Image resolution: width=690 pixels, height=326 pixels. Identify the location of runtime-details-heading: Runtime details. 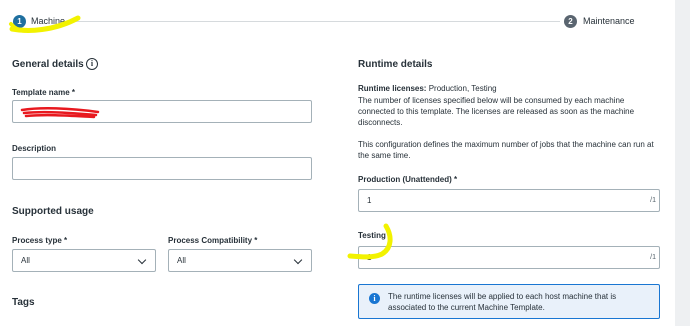
(395, 64).